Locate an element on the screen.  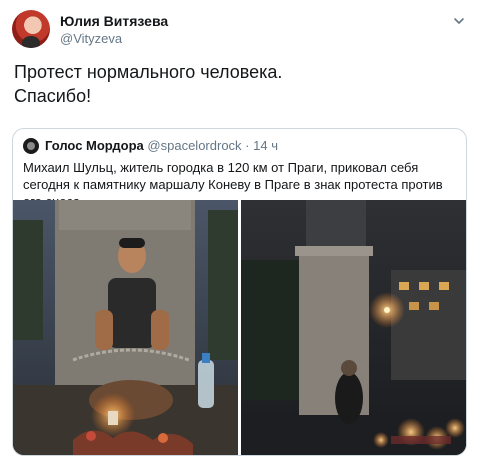
quoted-author-display-name: Голос Мордора is located at coordinates (94, 145).